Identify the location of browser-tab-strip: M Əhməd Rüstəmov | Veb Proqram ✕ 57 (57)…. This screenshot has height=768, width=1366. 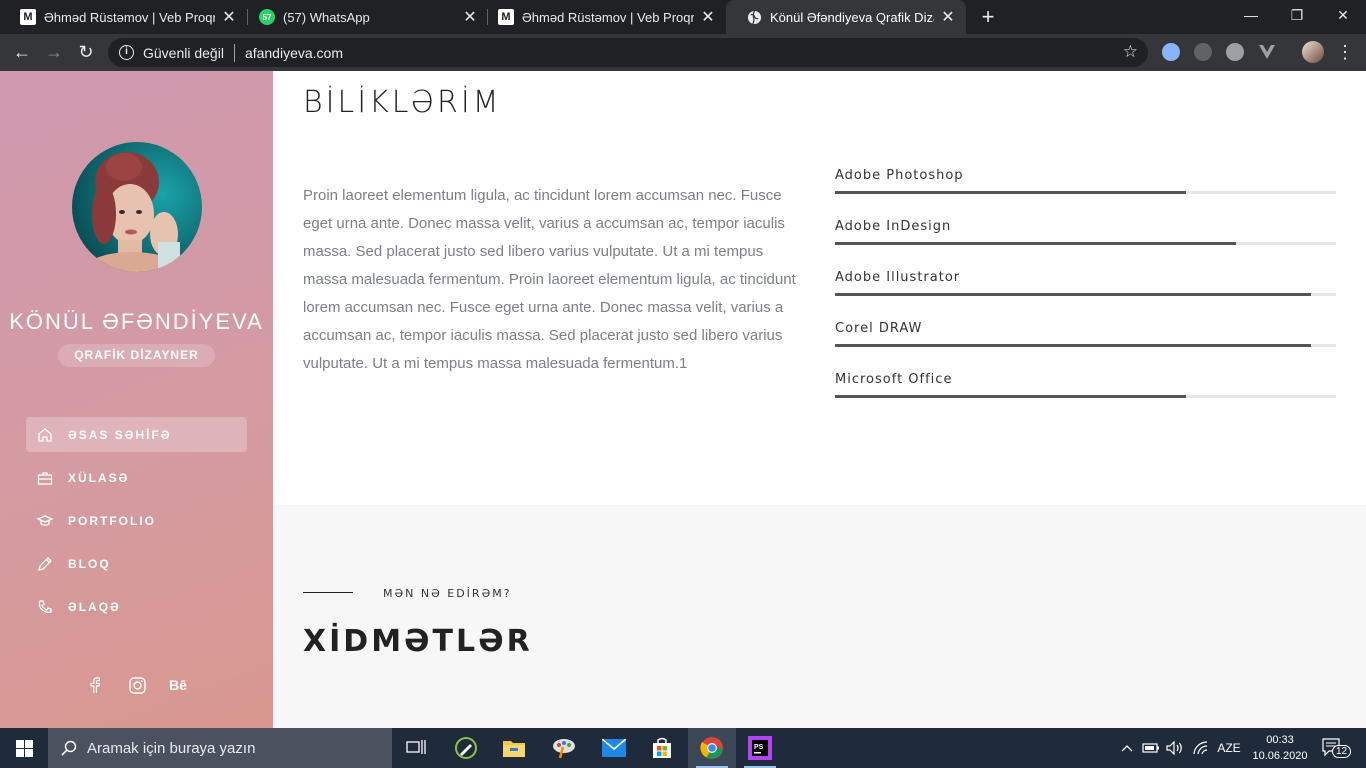
(683, 17).